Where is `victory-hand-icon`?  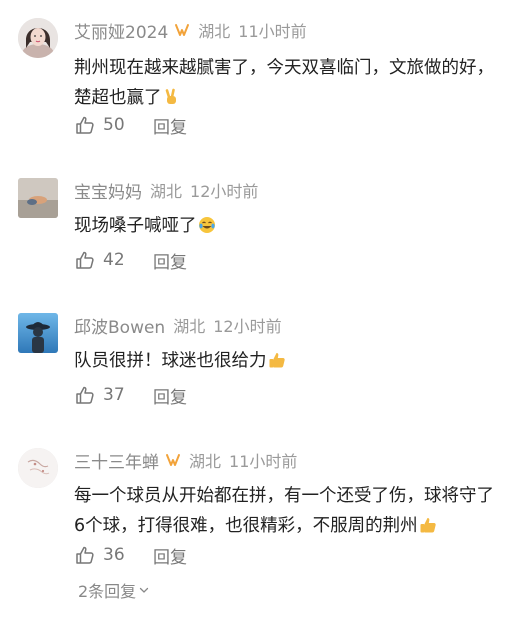
victory-hand-icon is located at coordinates (170, 96).